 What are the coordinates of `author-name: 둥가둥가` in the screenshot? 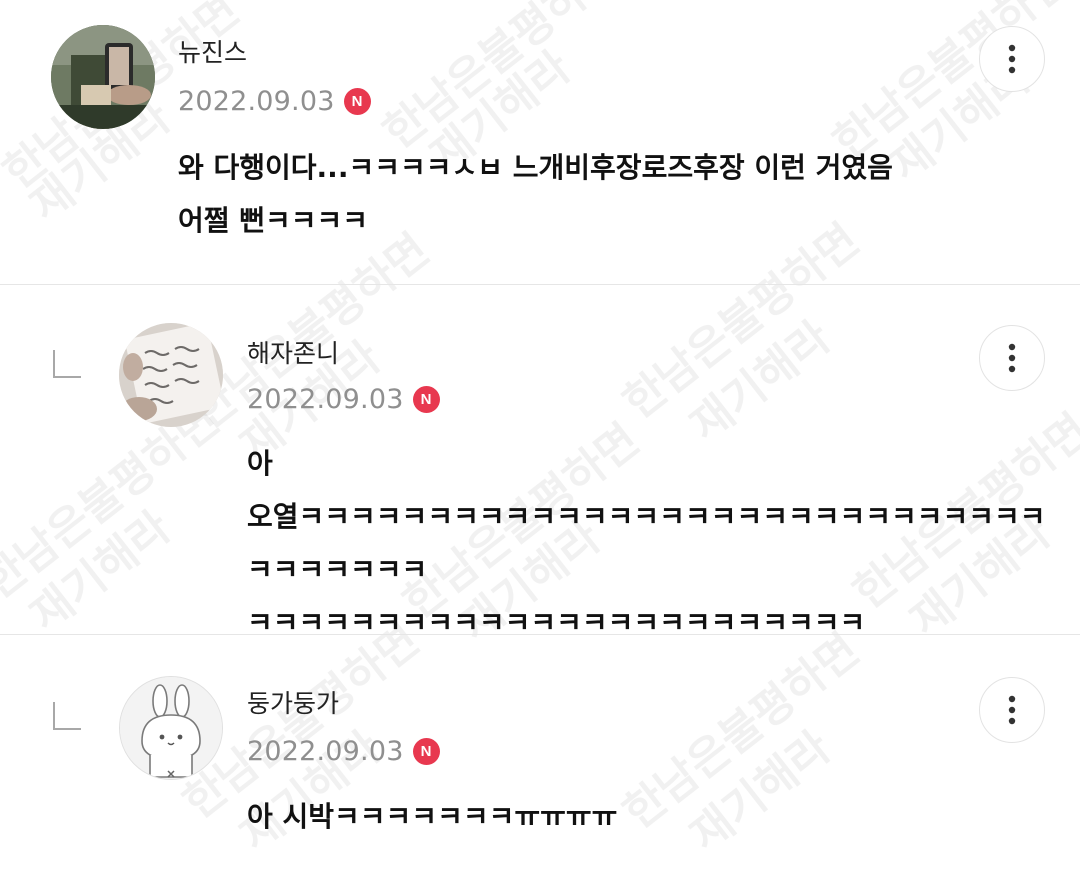 It's located at (293, 703).